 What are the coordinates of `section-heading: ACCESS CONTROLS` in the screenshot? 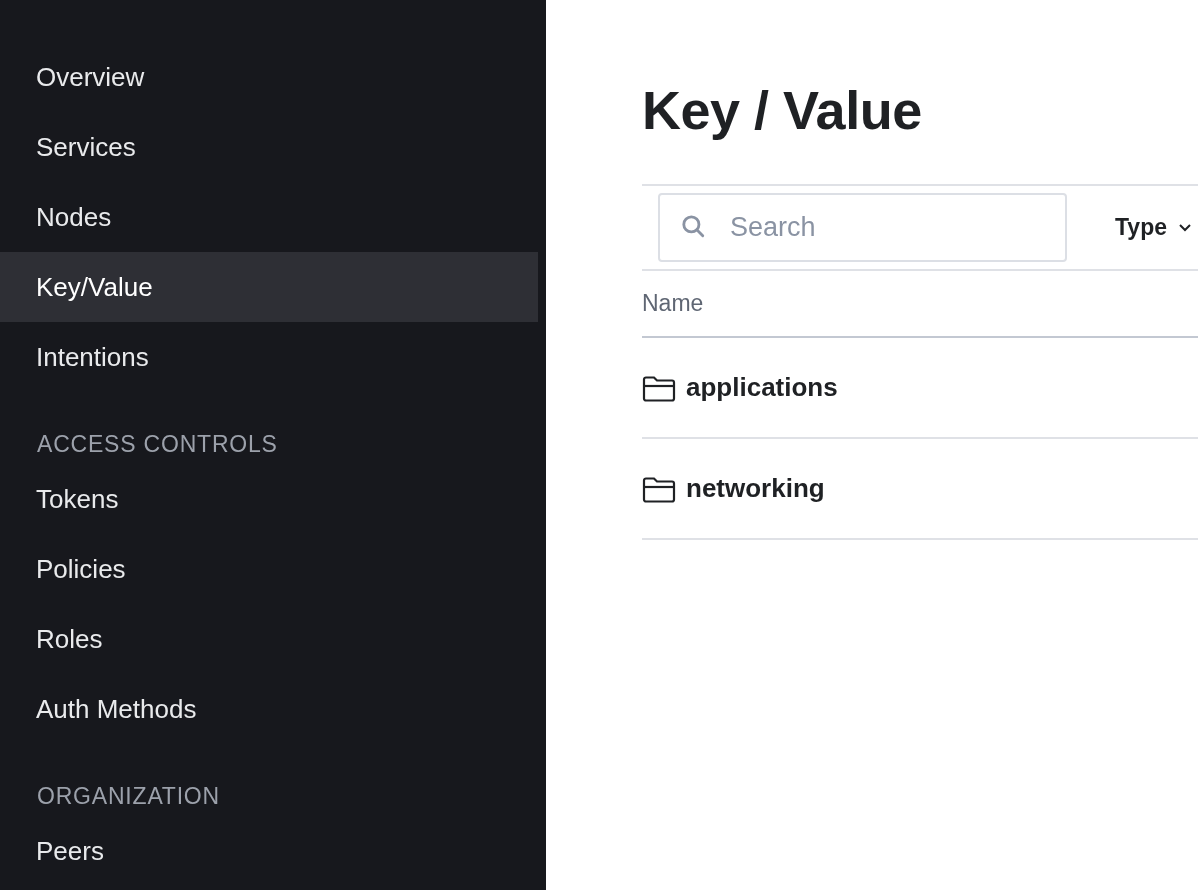 It's located at (157, 444).